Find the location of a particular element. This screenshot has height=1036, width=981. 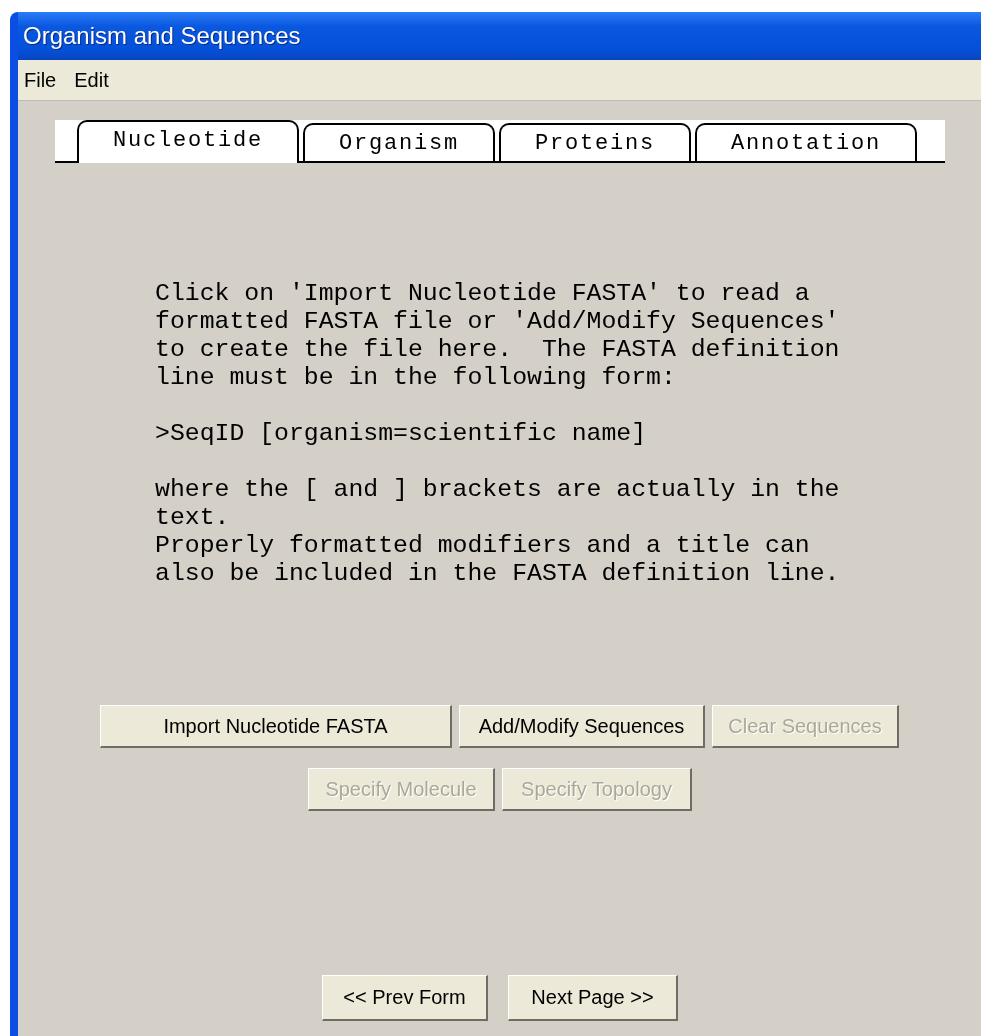

tab: Nucleotide is located at coordinates (188, 141).